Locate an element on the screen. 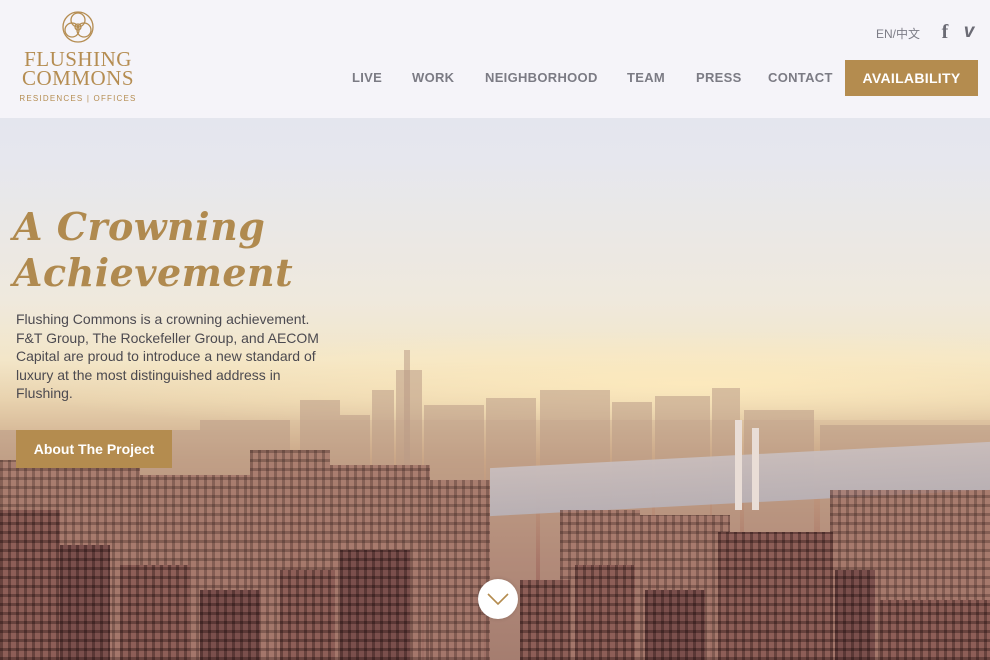  chevron-down-icon is located at coordinates (498, 599).